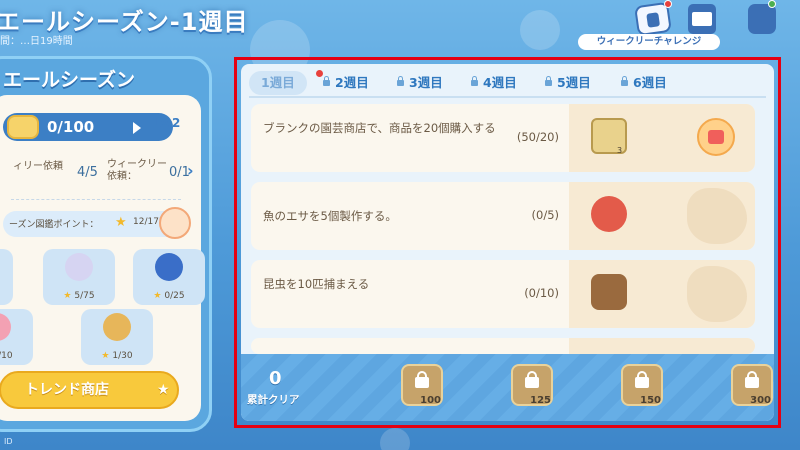 This screenshot has width=800, height=450. Describe the element at coordinates (500, 82) in the screenshot. I see `tab-label: 4週目` at that location.